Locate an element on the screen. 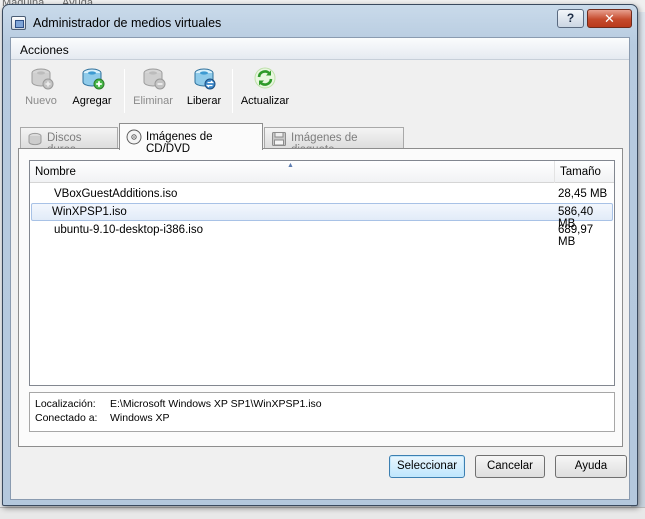  attached-to-label: Conectado a: is located at coordinates (66, 418).